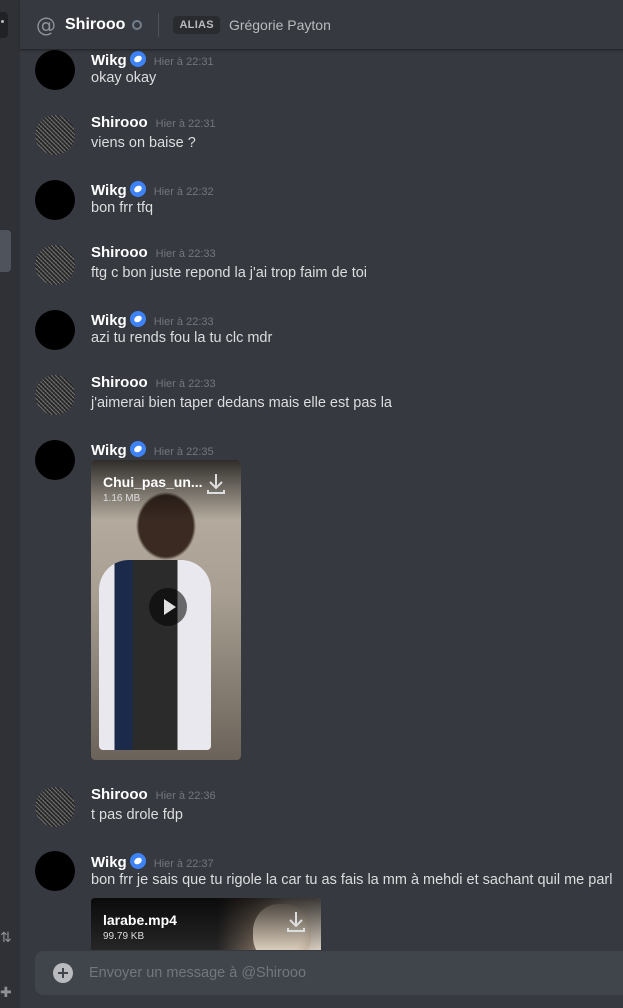 The image size is (623, 1008). What do you see at coordinates (196, 24) in the screenshot?
I see `alias-badge: ALIAS` at bounding box center [196, 24].